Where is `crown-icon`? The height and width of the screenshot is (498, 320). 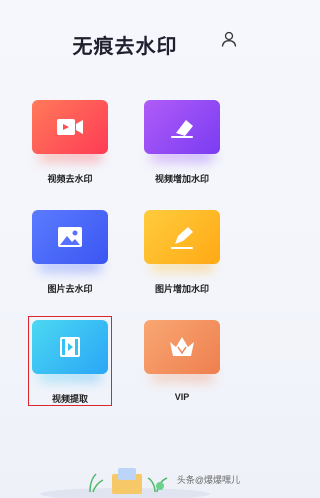 crown-icon is located at coordinates (182, 347).